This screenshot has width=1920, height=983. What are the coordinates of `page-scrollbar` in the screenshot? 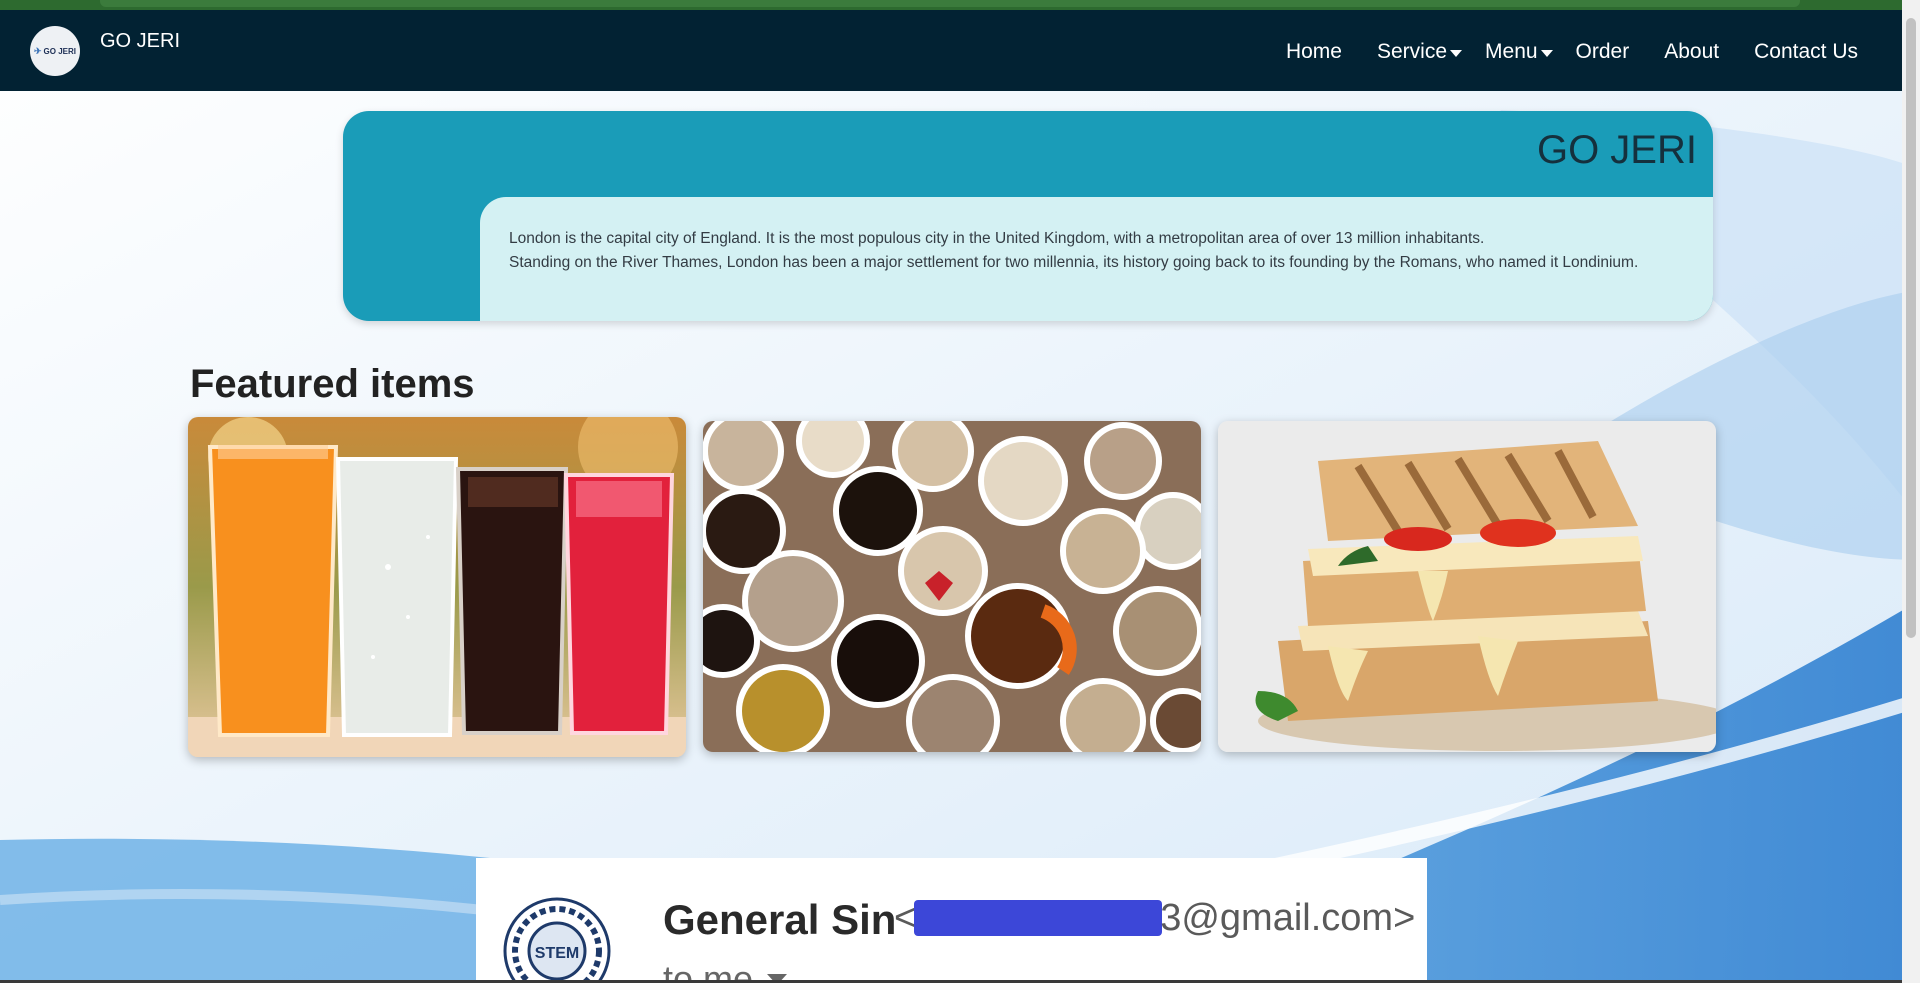 It's located at (1911, 491).